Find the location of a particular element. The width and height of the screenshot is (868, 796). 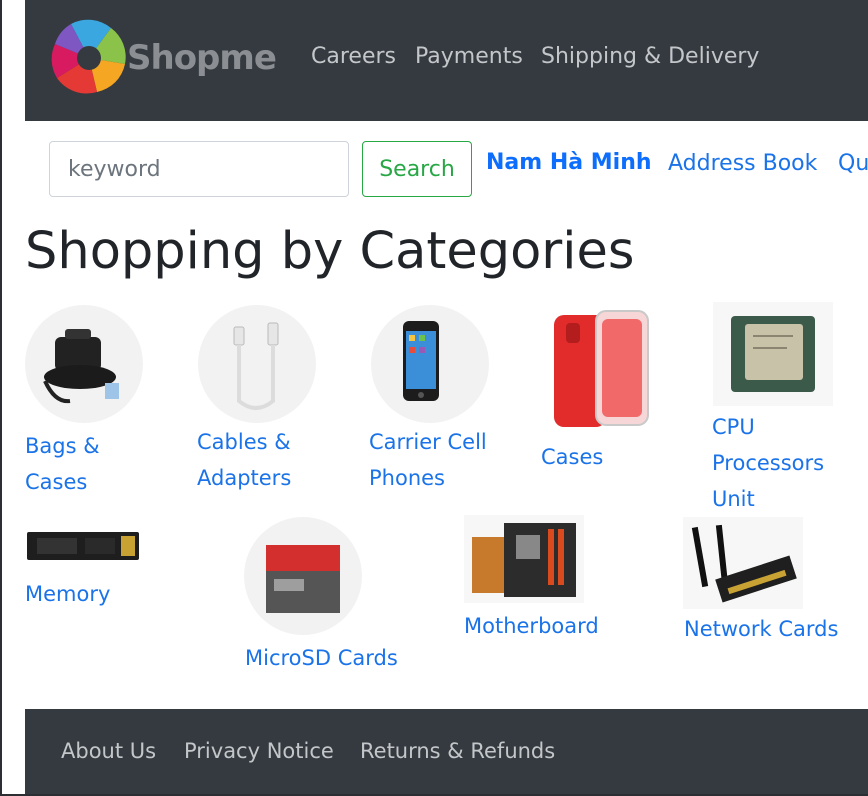

category-label-cases: Cases is located at coordinates (572, 457).